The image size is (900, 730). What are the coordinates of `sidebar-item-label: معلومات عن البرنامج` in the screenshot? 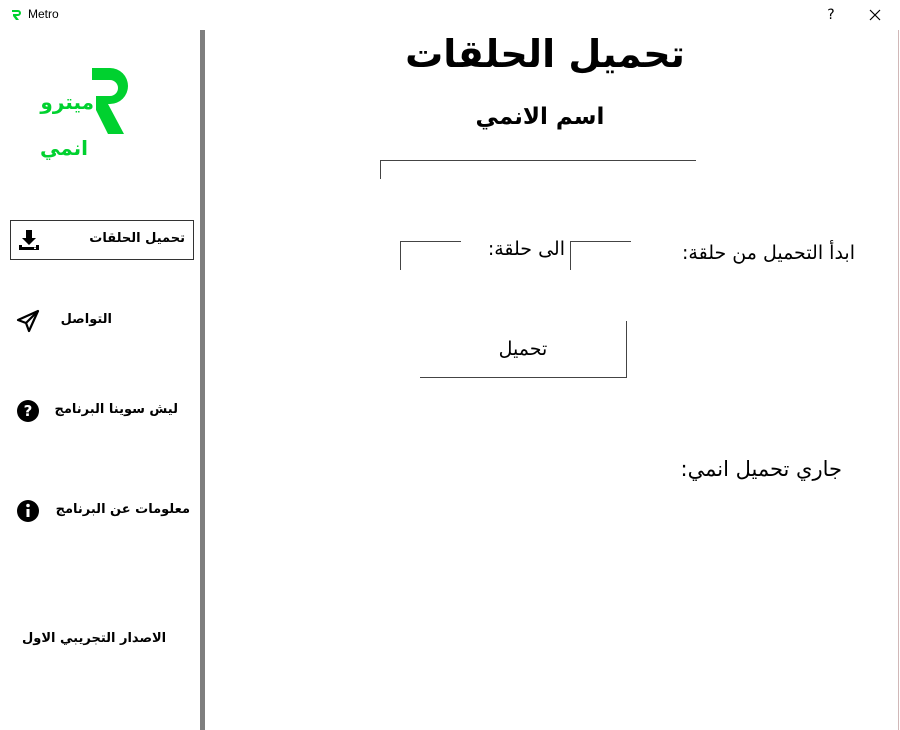 It's located at (122, 509).